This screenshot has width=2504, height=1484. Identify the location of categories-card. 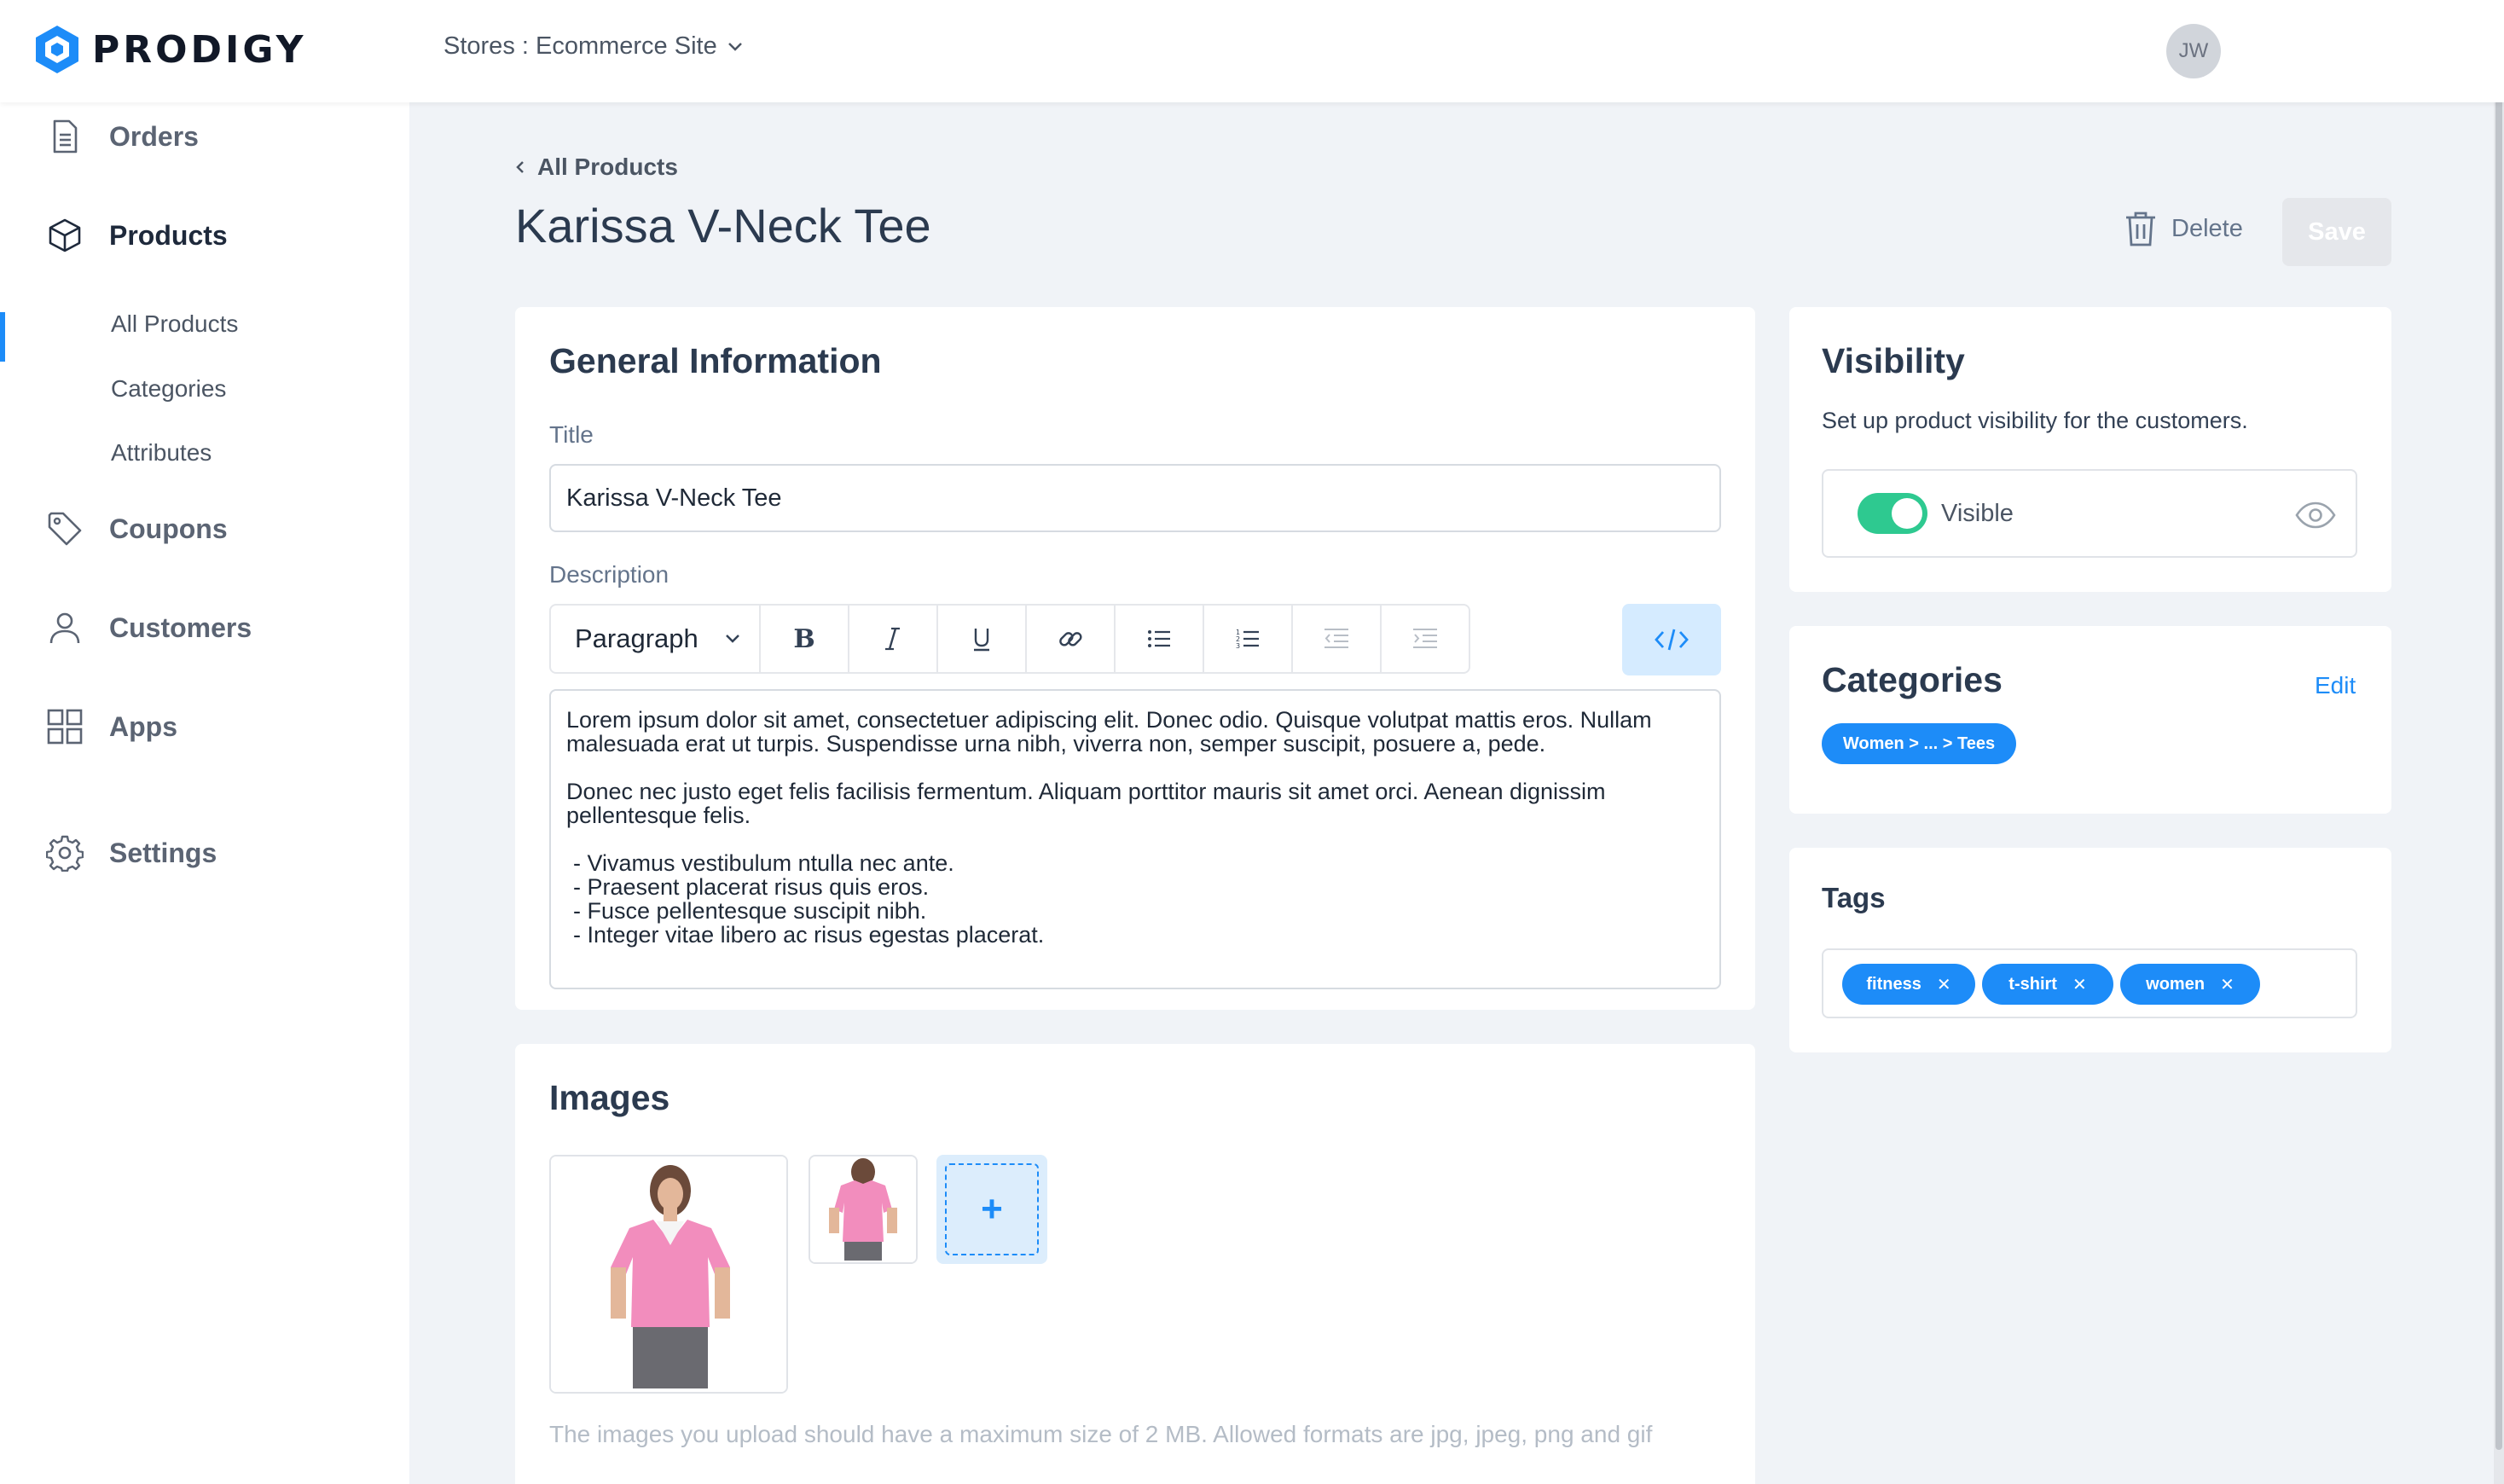
(2090, 720).